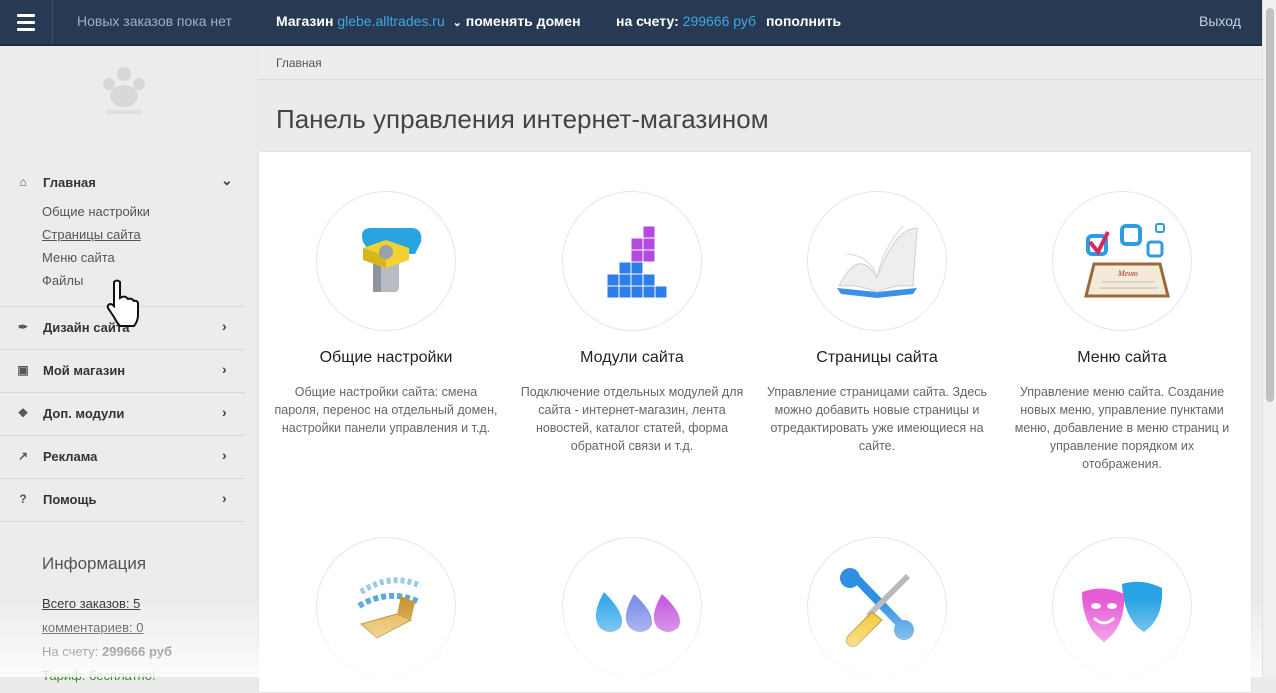  What do you see at coordinates (92, 627) in the screenshot?
I see `comments-link: комментариев: 0` at bounding box center [92, 627].